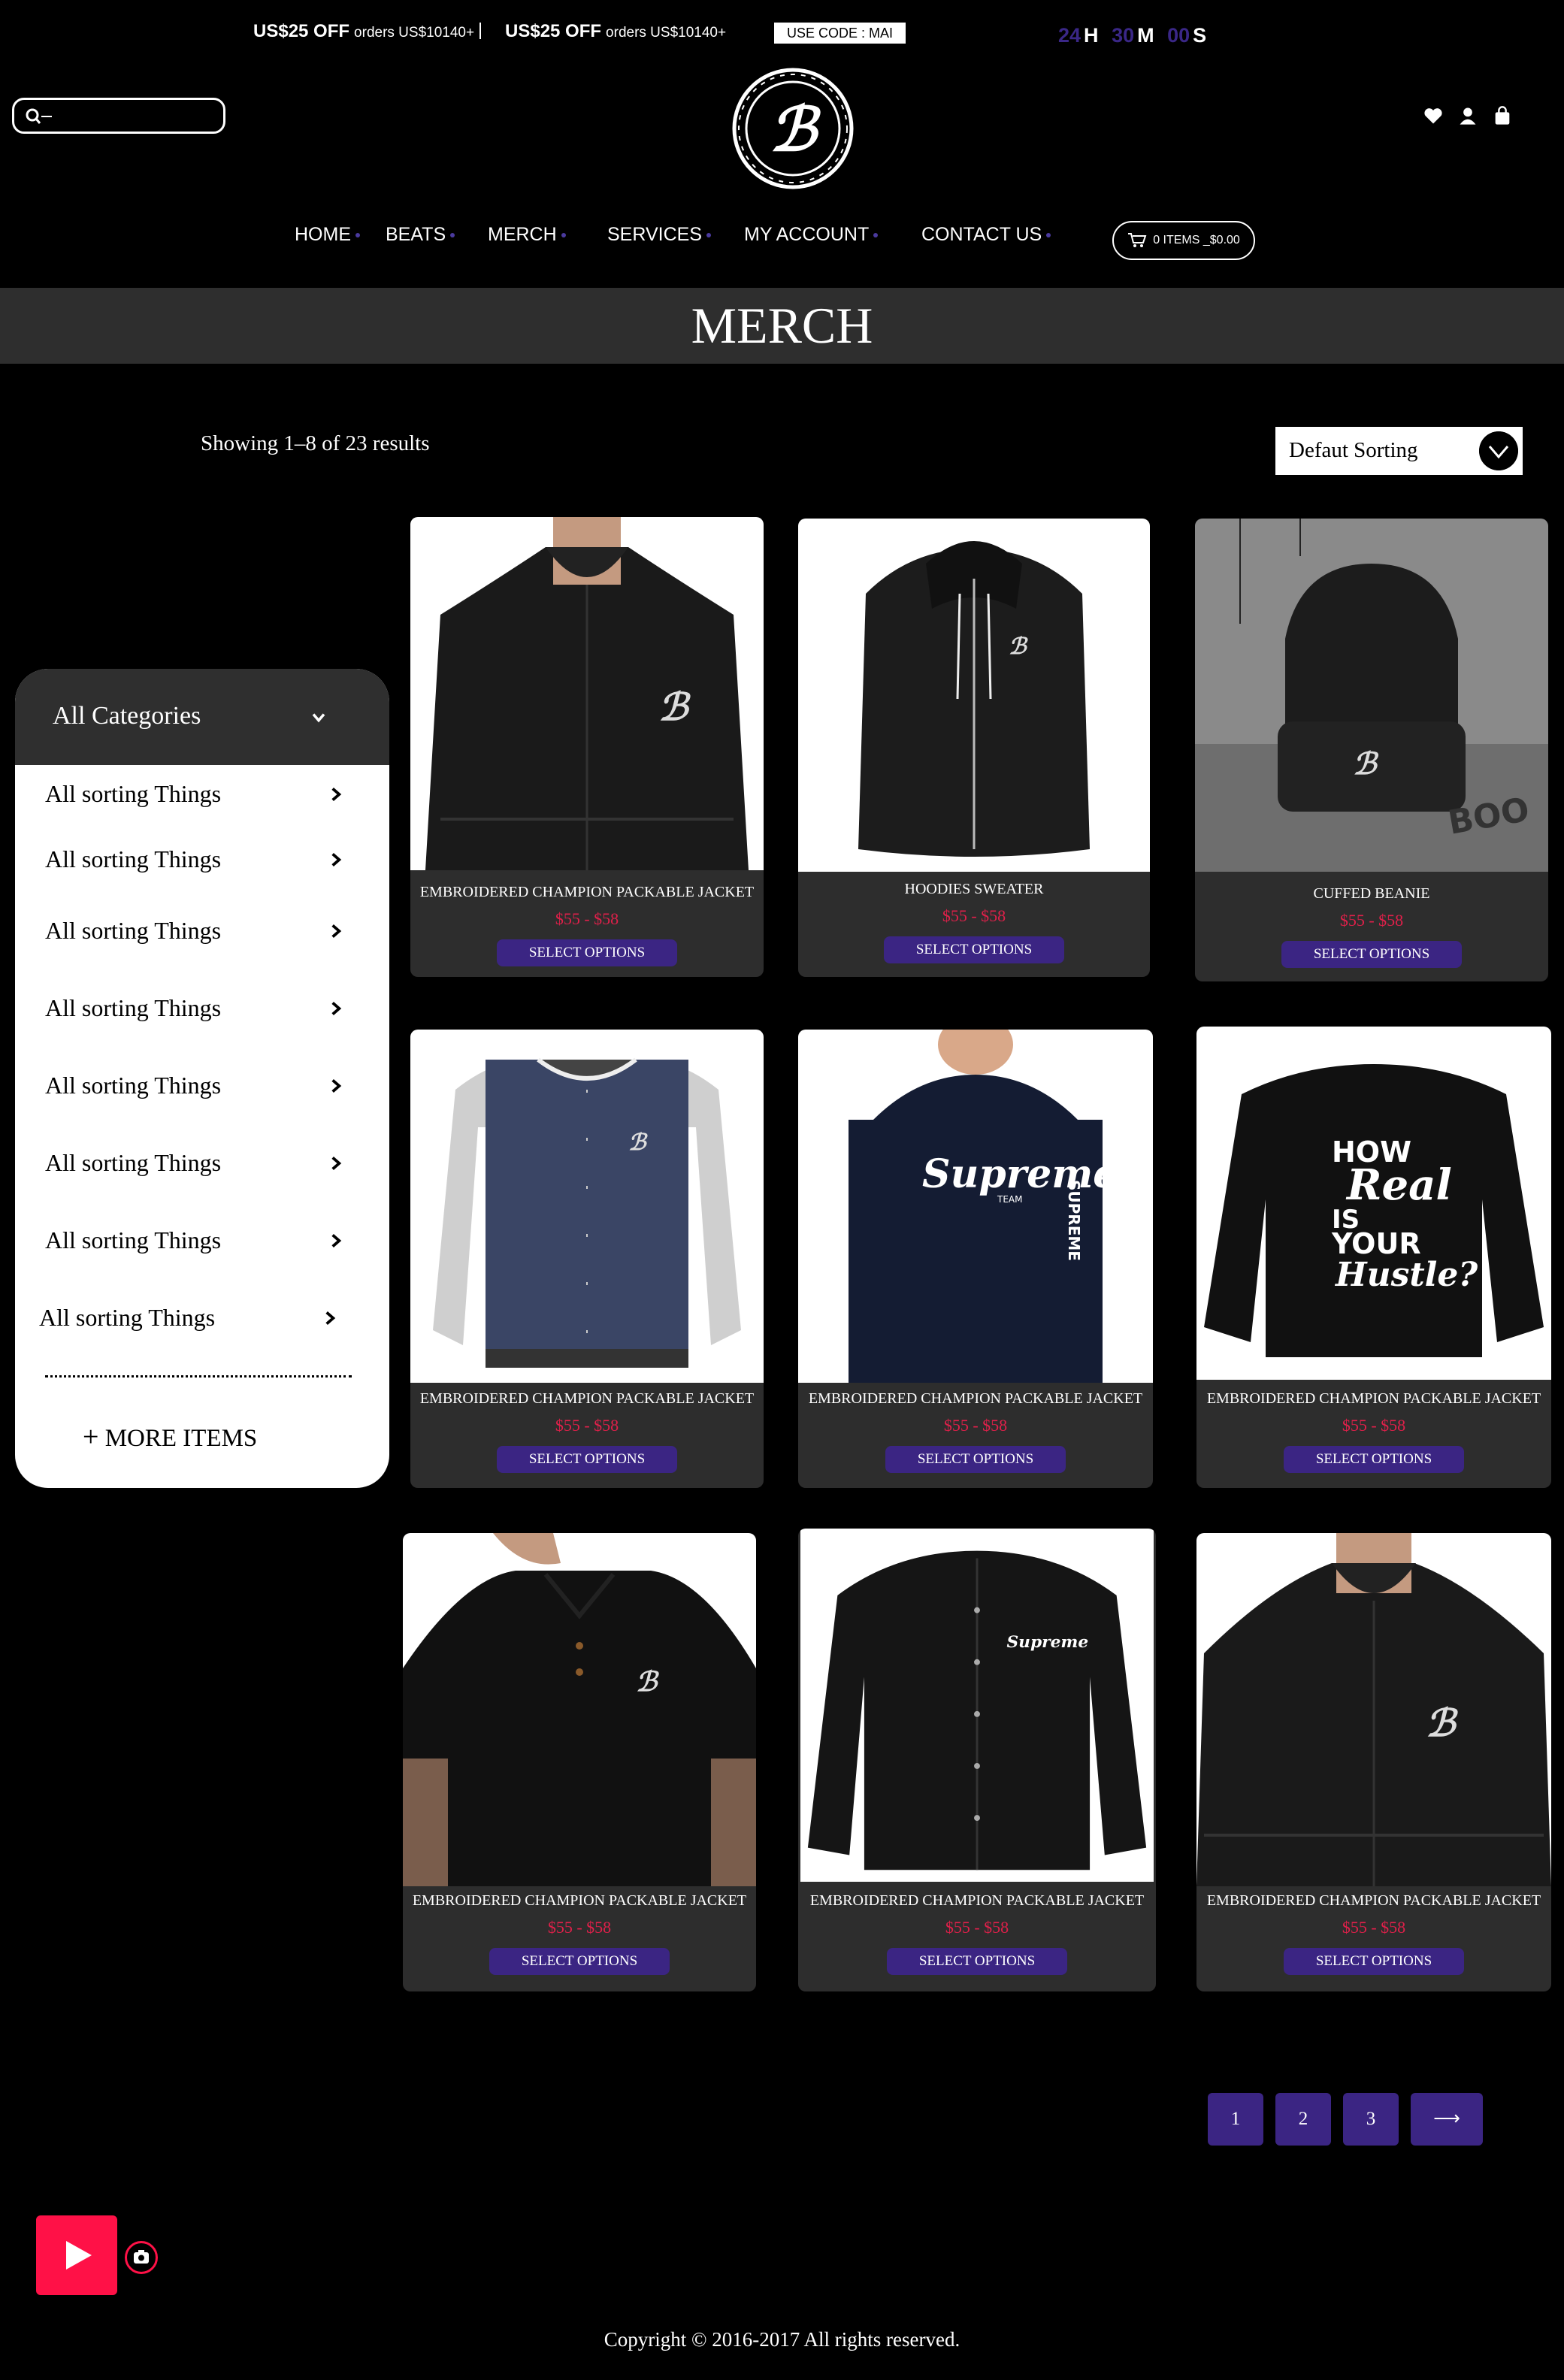  What do you see at coordinates (127, 716) in the screenshot?
I see `category-header-label: All Categories` at bounding box center [127, 716].